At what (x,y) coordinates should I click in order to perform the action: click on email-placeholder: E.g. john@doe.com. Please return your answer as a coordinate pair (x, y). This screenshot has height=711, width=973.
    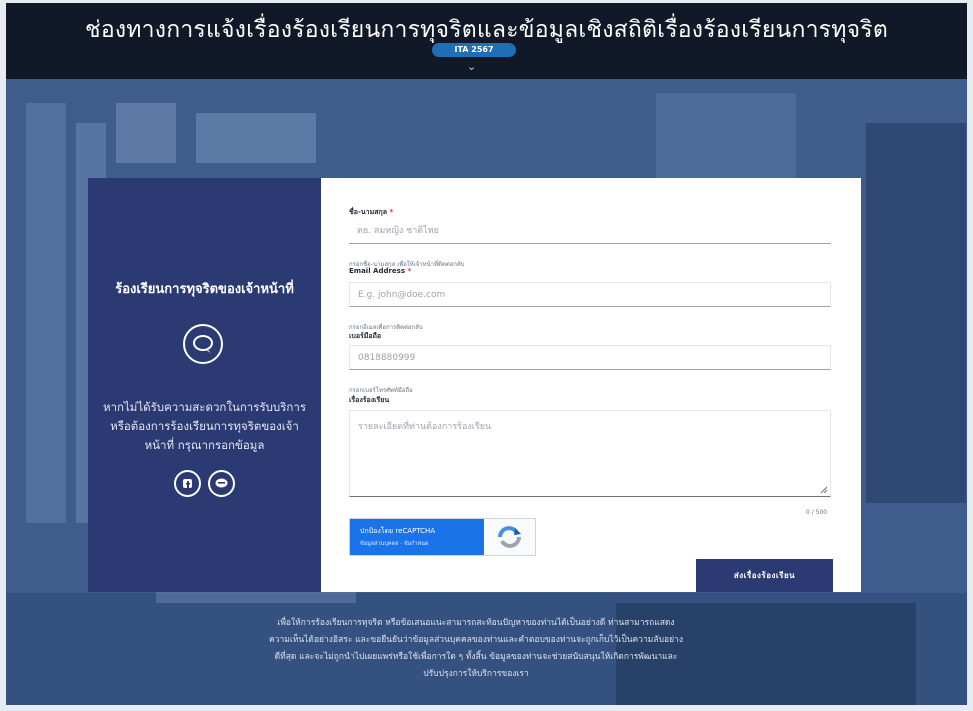
    Looking at the image, I should click on (402, 295).